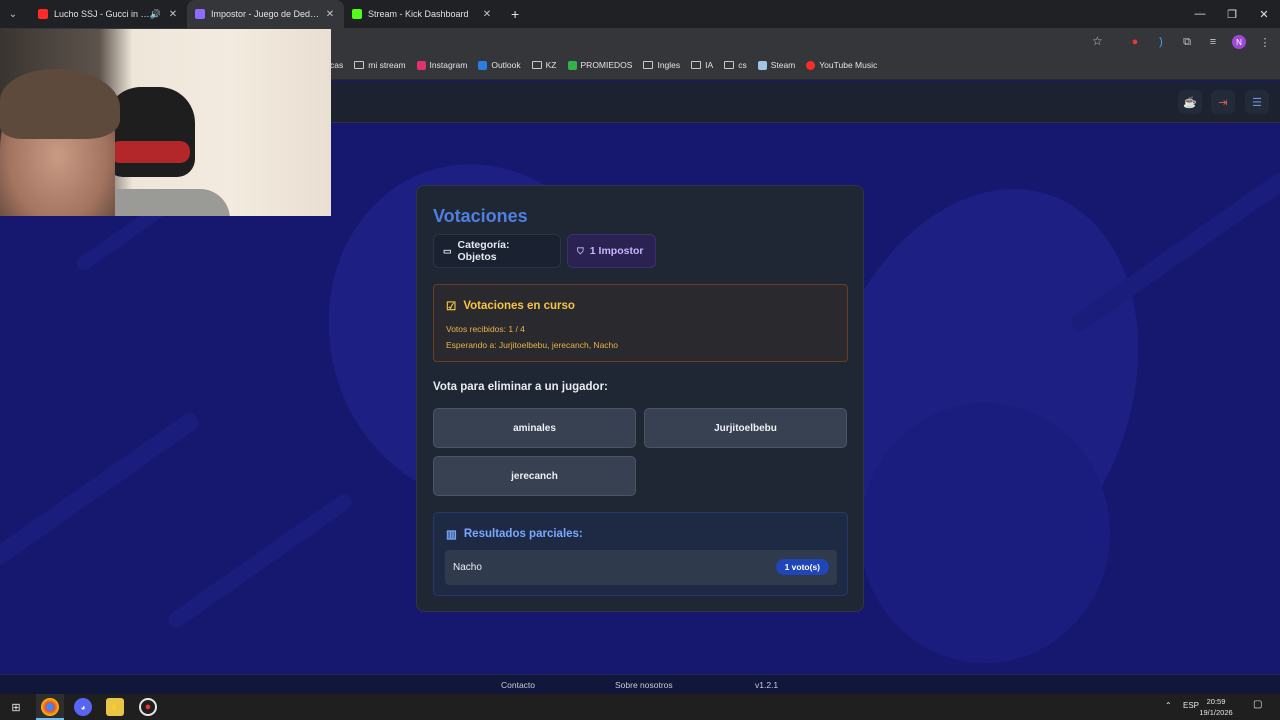  I want to click on close-window-icon: ✕, so click(1264, 14).